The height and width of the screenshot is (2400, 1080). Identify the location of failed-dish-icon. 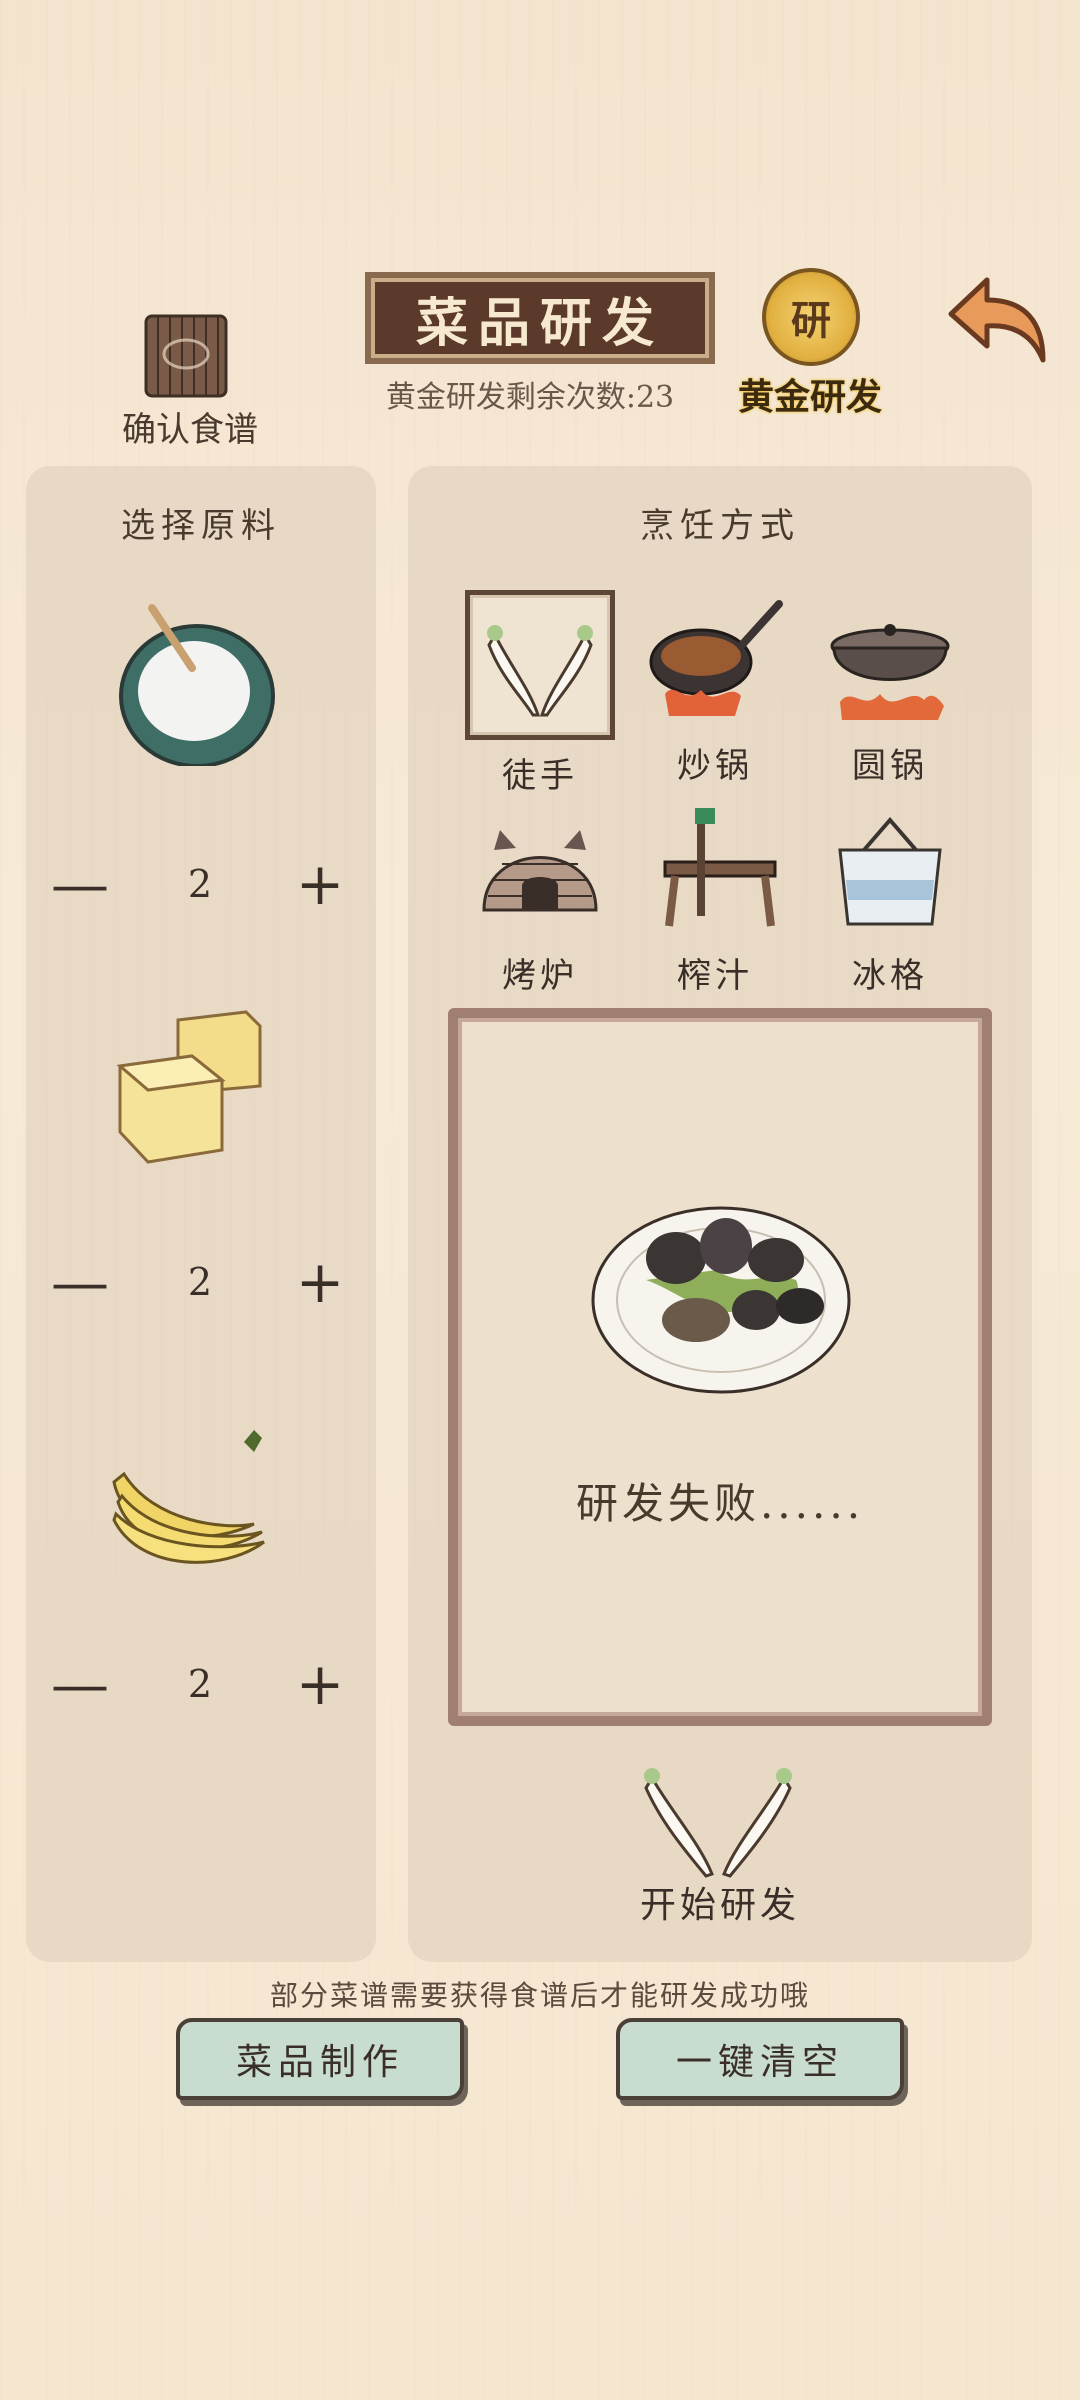
(721, 1290).